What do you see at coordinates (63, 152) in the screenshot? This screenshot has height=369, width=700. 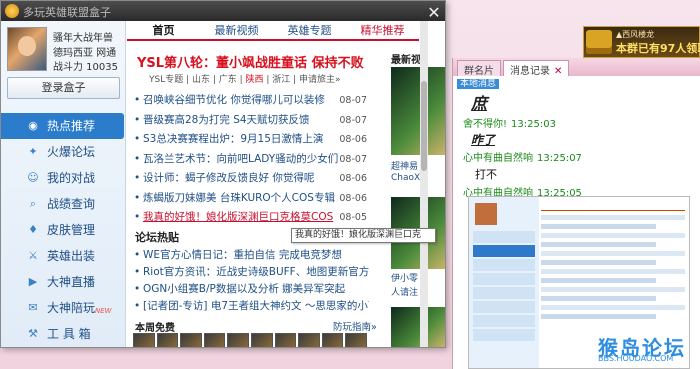 I see `sidebar-item-forum: ✦ 火爆论坛` at bounding box center [63, 152].